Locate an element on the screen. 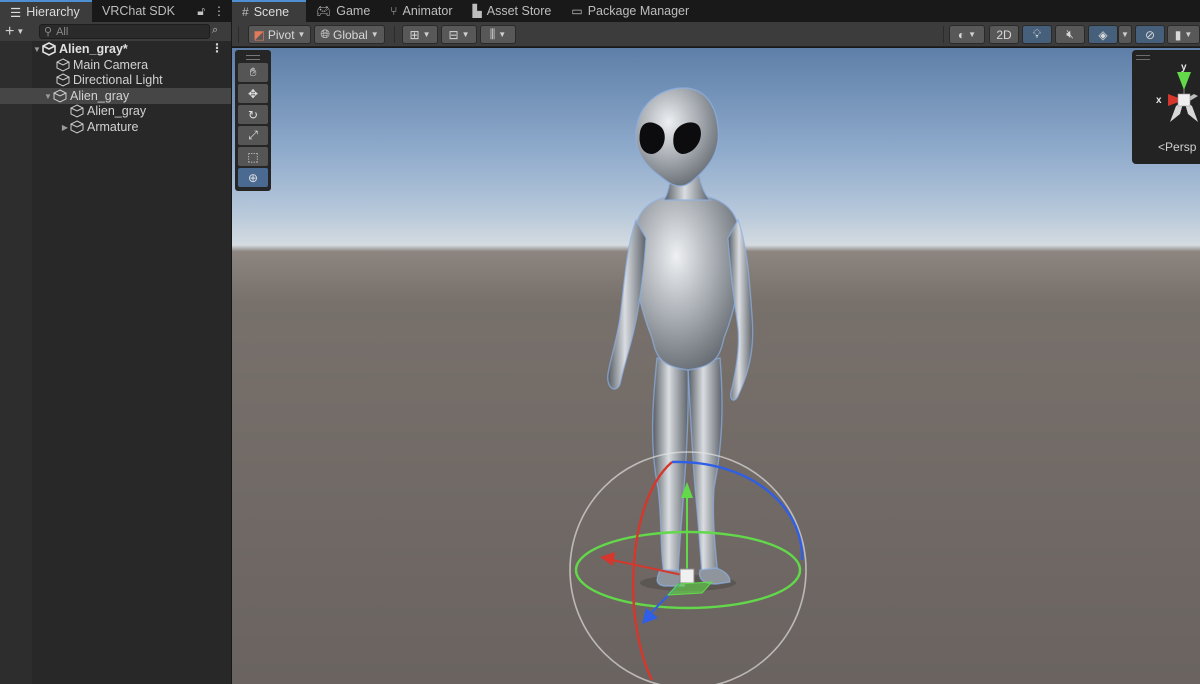  lighting-toggle-button: 💡︎ is located at coordinates (1037, 34).